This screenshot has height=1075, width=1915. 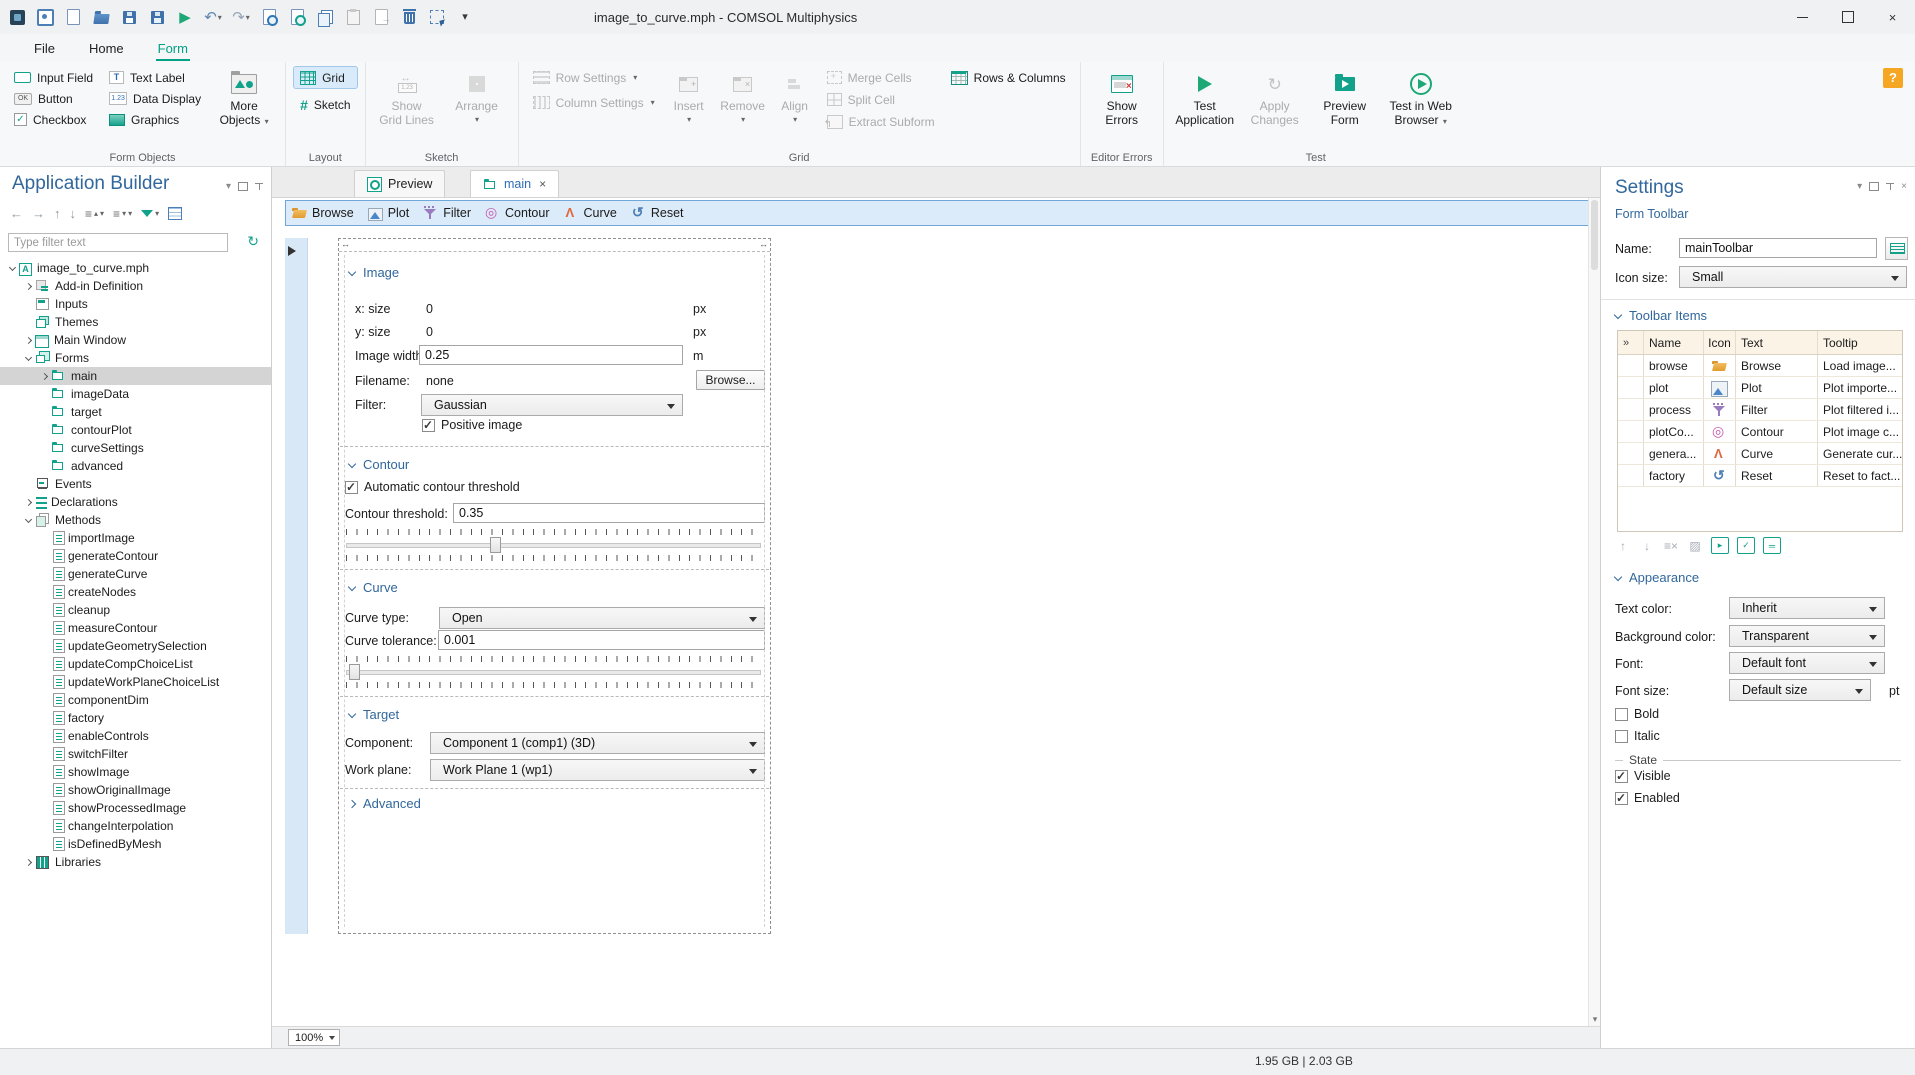 I want to click on resize-handle-icon: ↔, so click(x=345, y=244).